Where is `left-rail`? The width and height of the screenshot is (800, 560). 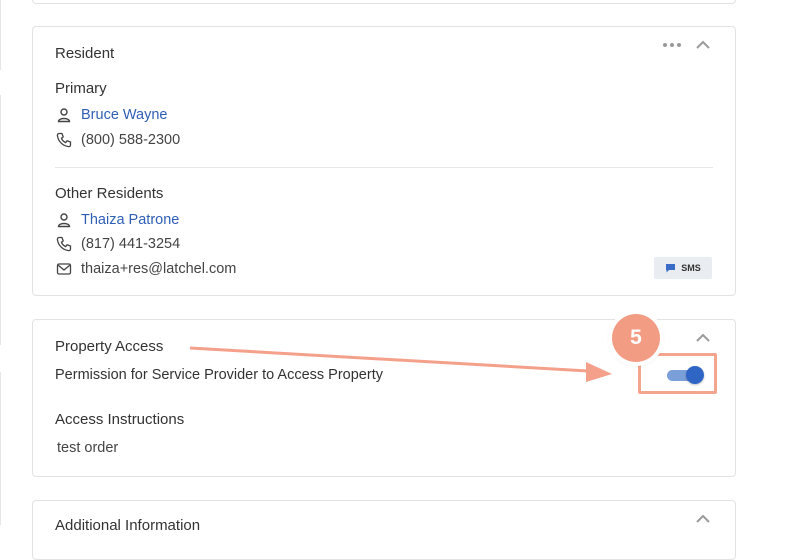 left-rail is located at coordinates (4, 262).